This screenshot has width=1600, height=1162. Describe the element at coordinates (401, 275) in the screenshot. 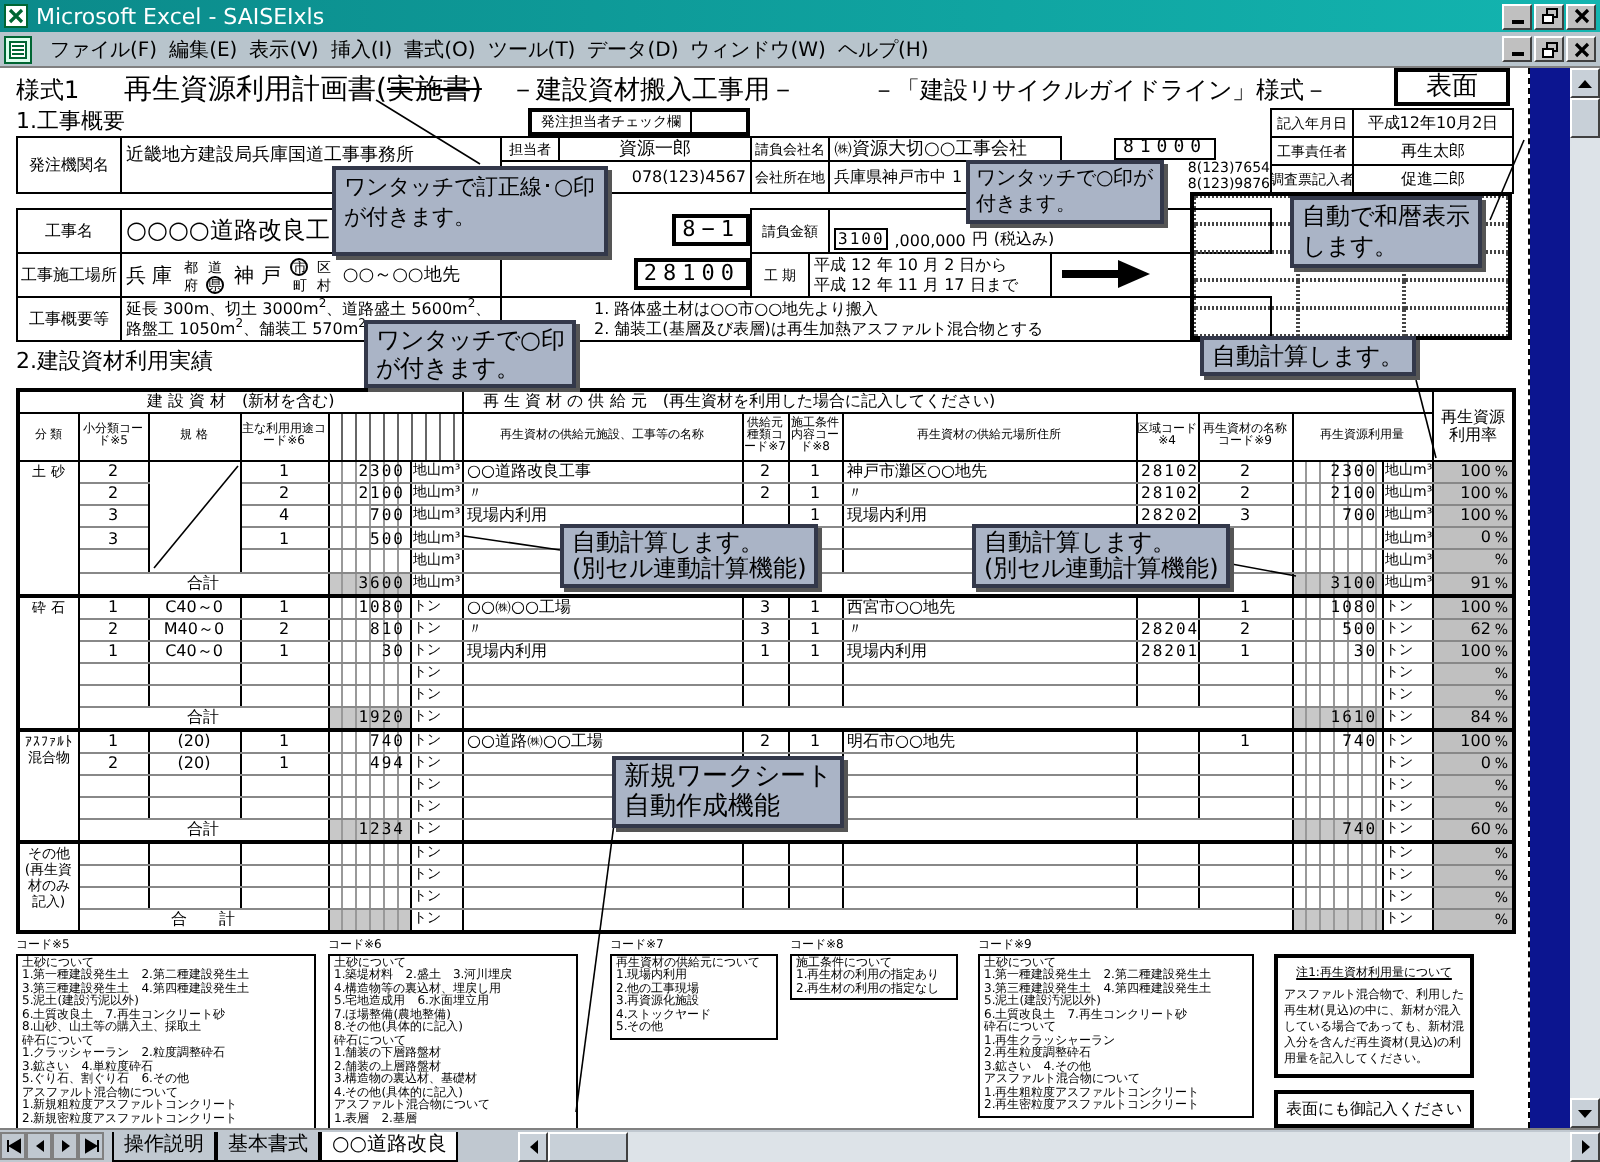

I see `place-name: ○○～○○地先` at that location.